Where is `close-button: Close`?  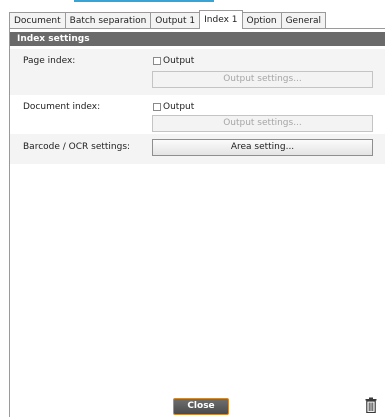
close-button: Close is located at coordinates (201, 406).